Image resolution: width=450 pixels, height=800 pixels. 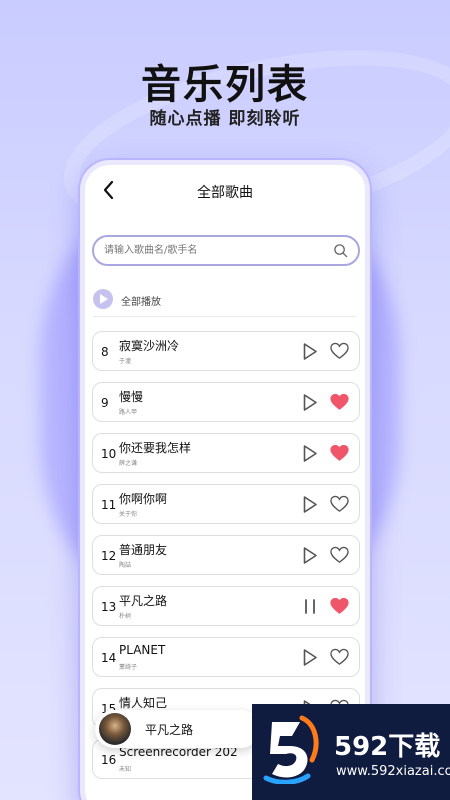 I want to click on song-row: 9 慢慢路人甲, so click(x=226, y=402).